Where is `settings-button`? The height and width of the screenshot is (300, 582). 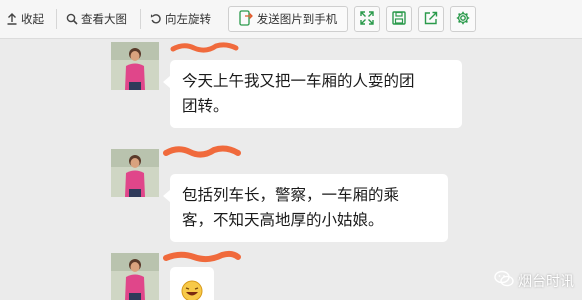
settings-button is located at coordinates (463, 19).